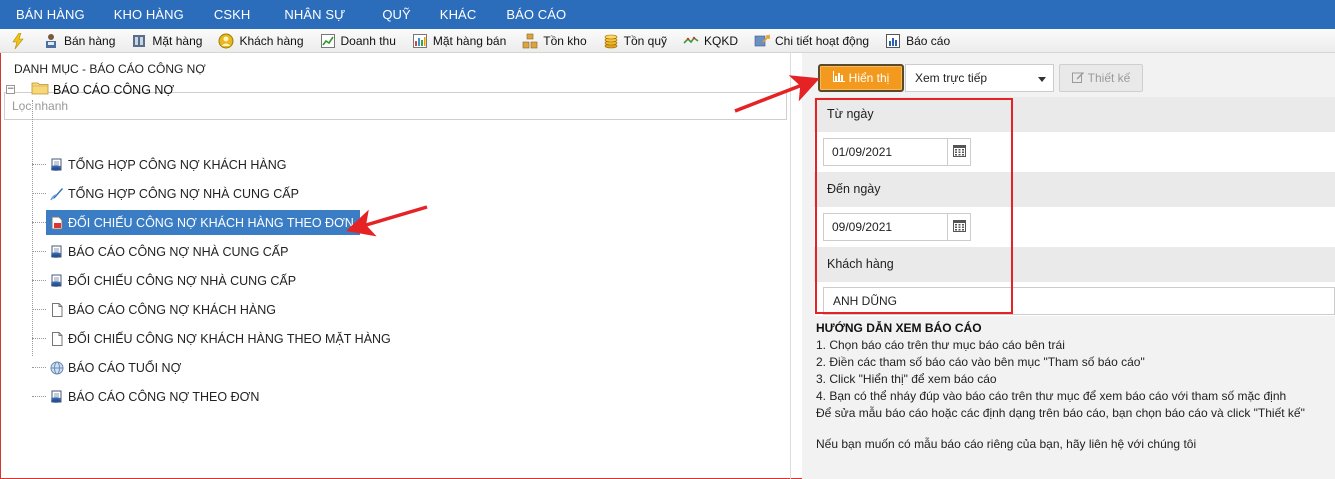 The width and height of the screenshot is (1335, 479). Describe the element at coordinates (175, 193) in the screenshot. I see `report-tree-node: TỔNG HỢP CÔNG NỢ NHÀ CUNG CẤP` at that location.